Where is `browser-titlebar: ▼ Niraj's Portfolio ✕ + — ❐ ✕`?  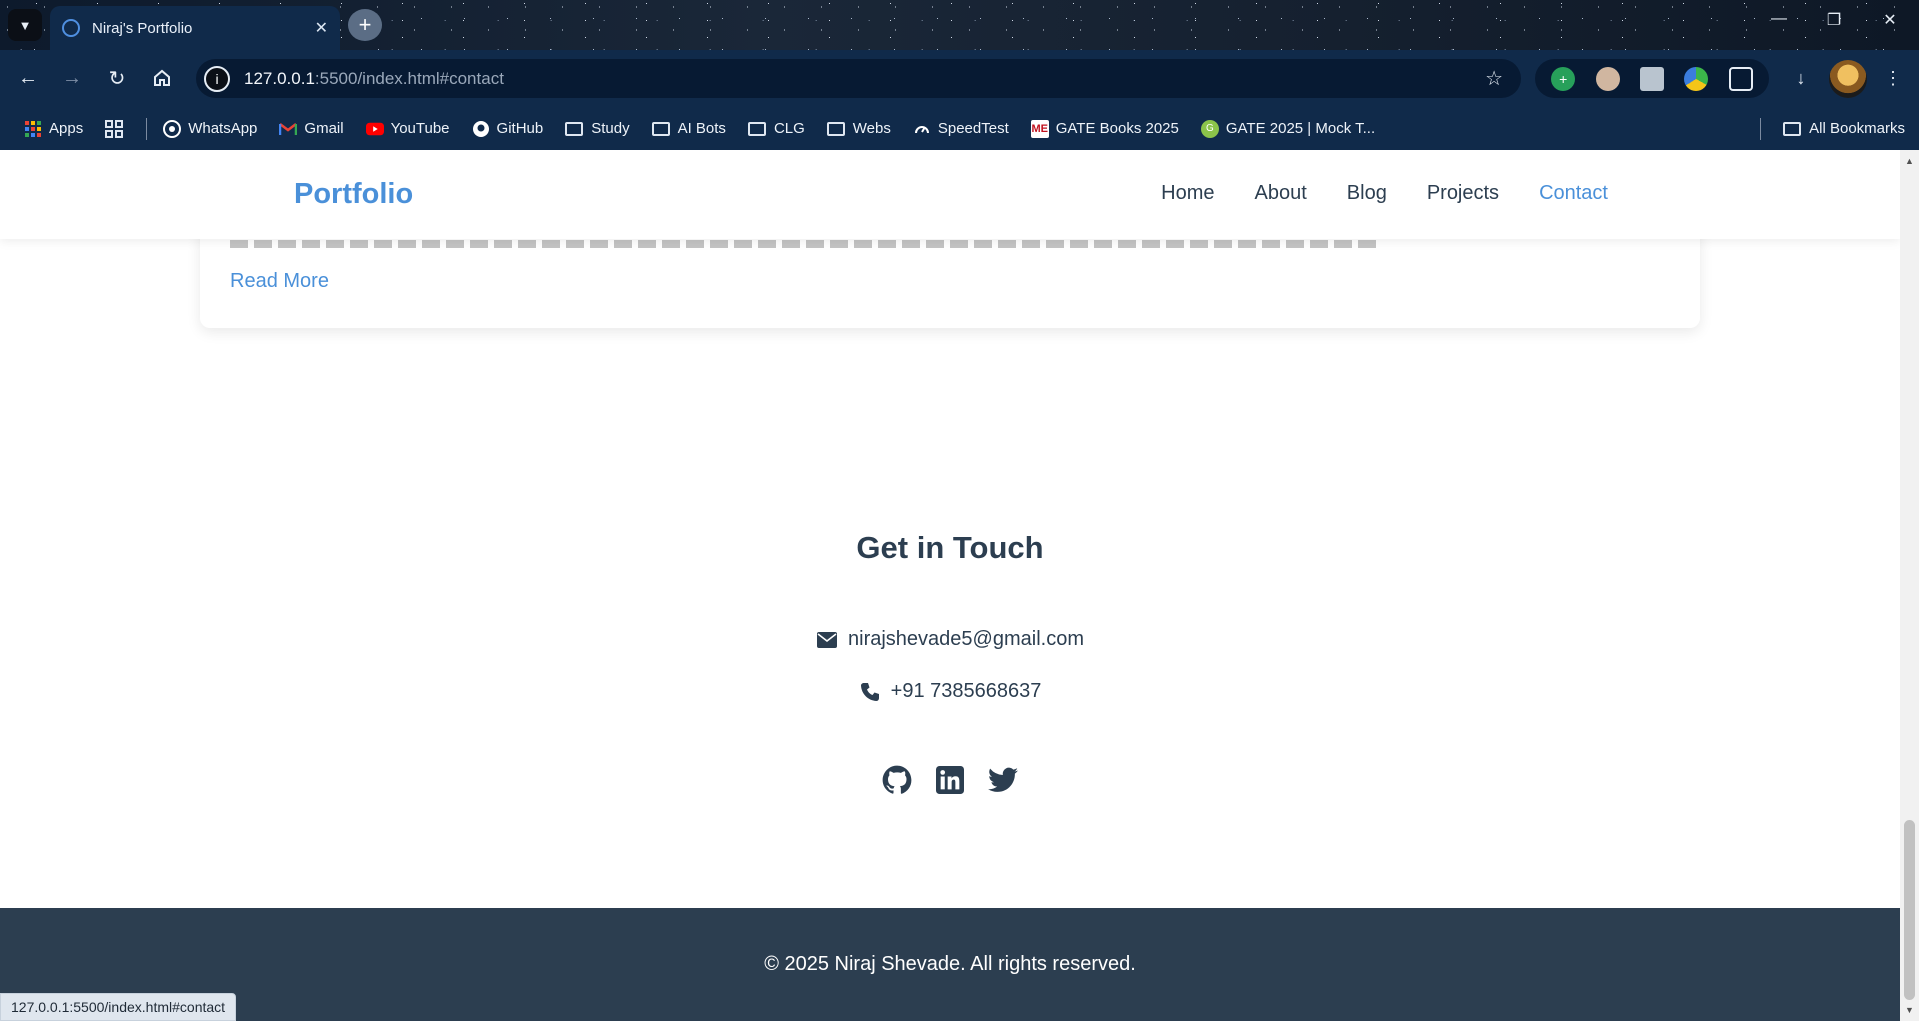
browser-titlebar: ▼ Niraj's Portfolio ✕ + — ❐ ✕ is located at coordinates (959, 25).